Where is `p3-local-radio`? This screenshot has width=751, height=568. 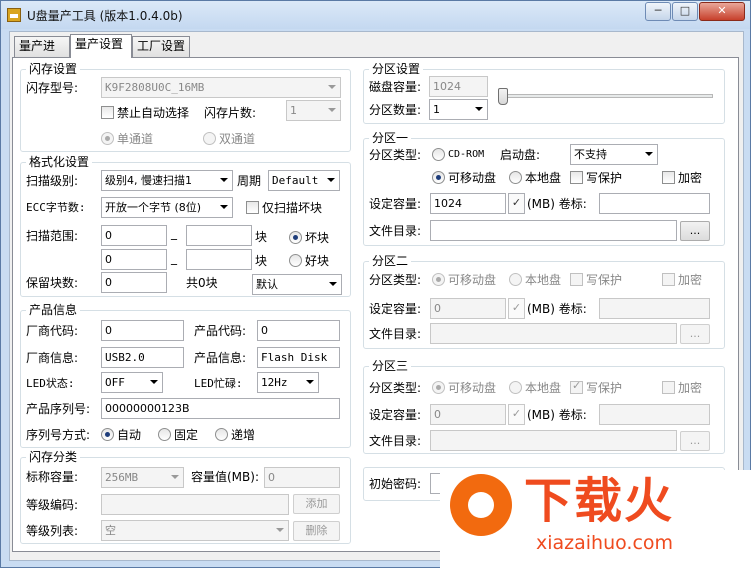
p3-local-radio is located at coordinates (515, 387).